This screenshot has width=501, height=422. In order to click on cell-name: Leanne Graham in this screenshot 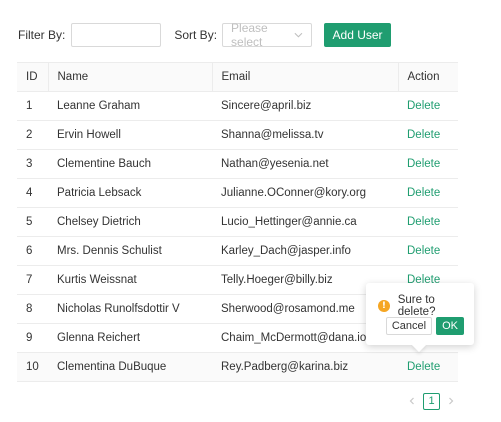, I will do `click(130, 106)`.